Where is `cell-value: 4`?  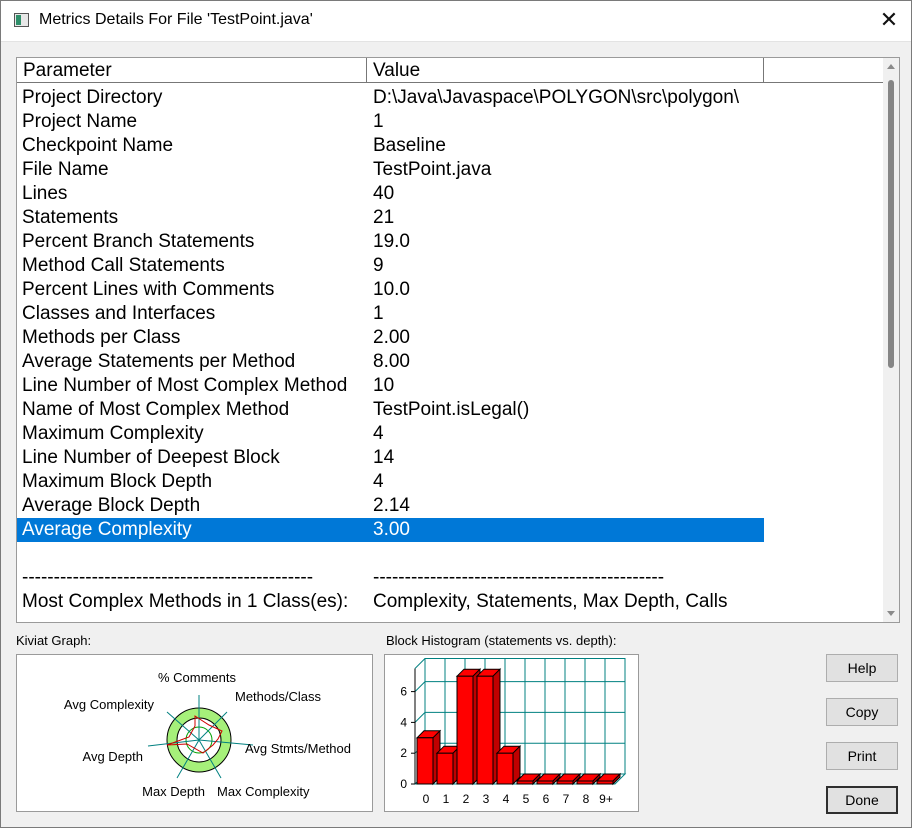
cell-value: 4 is located at coordinates (378, 433).